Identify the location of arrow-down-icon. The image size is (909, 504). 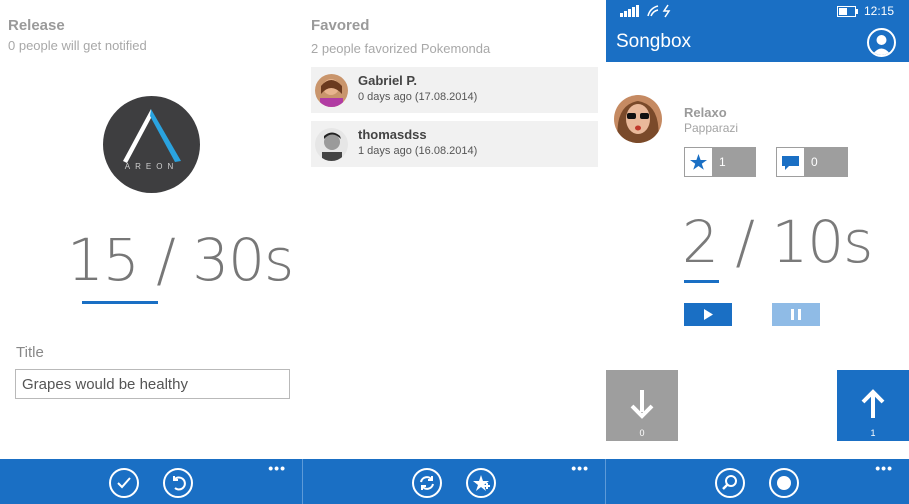
(642, 404).